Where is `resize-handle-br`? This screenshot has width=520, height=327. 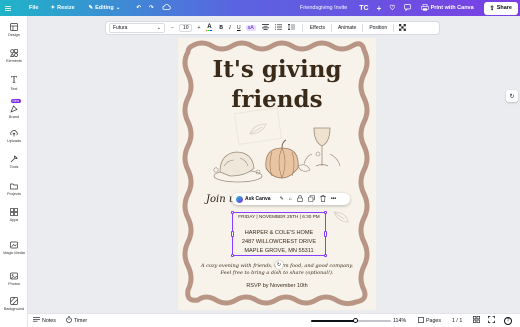
resize-handle-br is located at coordinates (325, 255).